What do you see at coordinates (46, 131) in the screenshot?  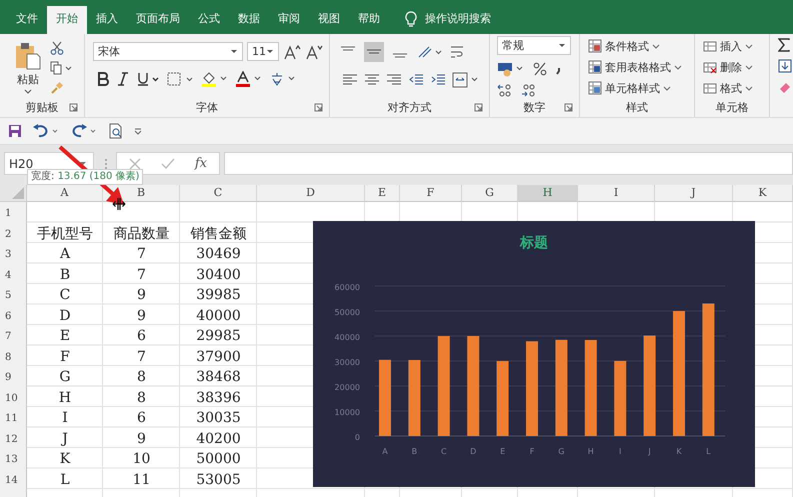 I see `undo-icon` at bounding box center [46, 131].